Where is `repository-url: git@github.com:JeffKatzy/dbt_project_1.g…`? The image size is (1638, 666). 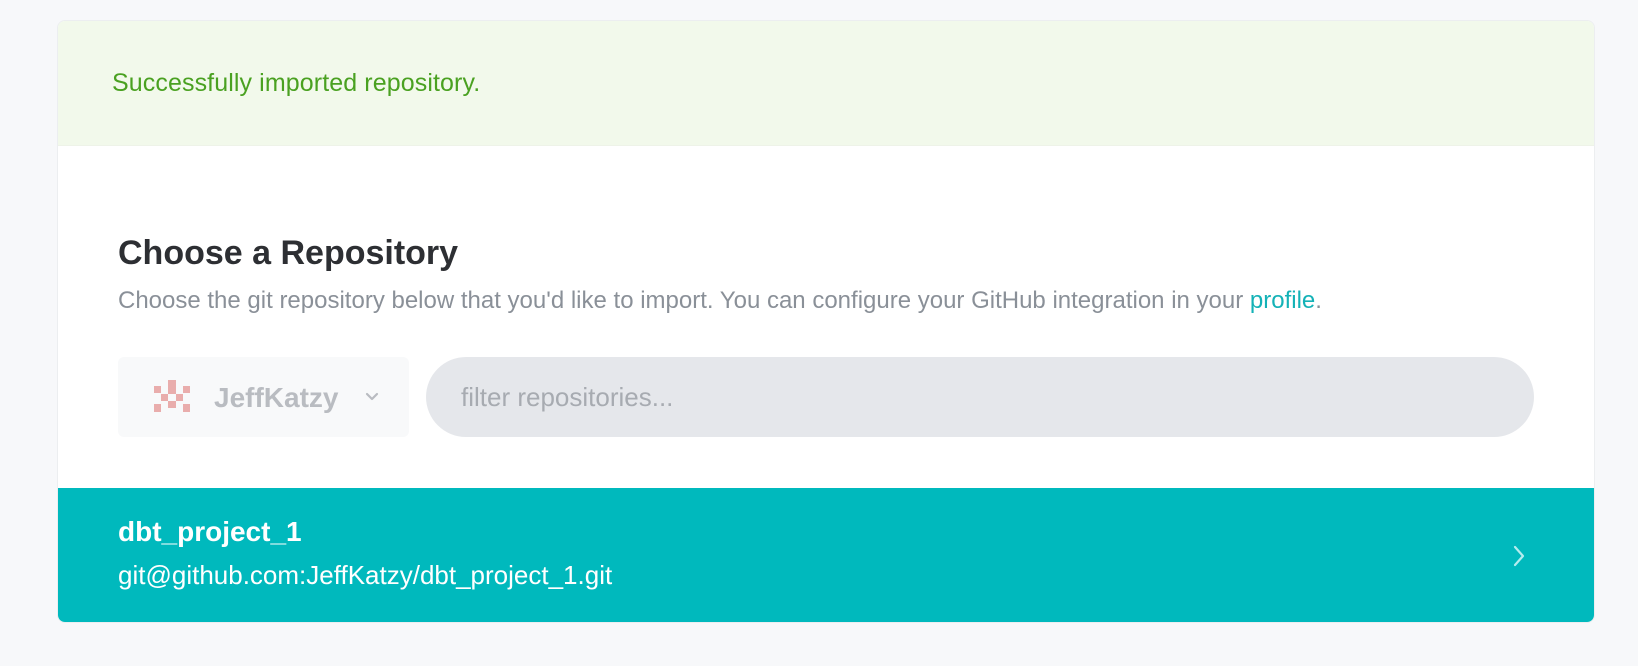
repository-url: git@github.com:JeffKatzy/dbt_project_1.g… is located at coordinates (365, 575).